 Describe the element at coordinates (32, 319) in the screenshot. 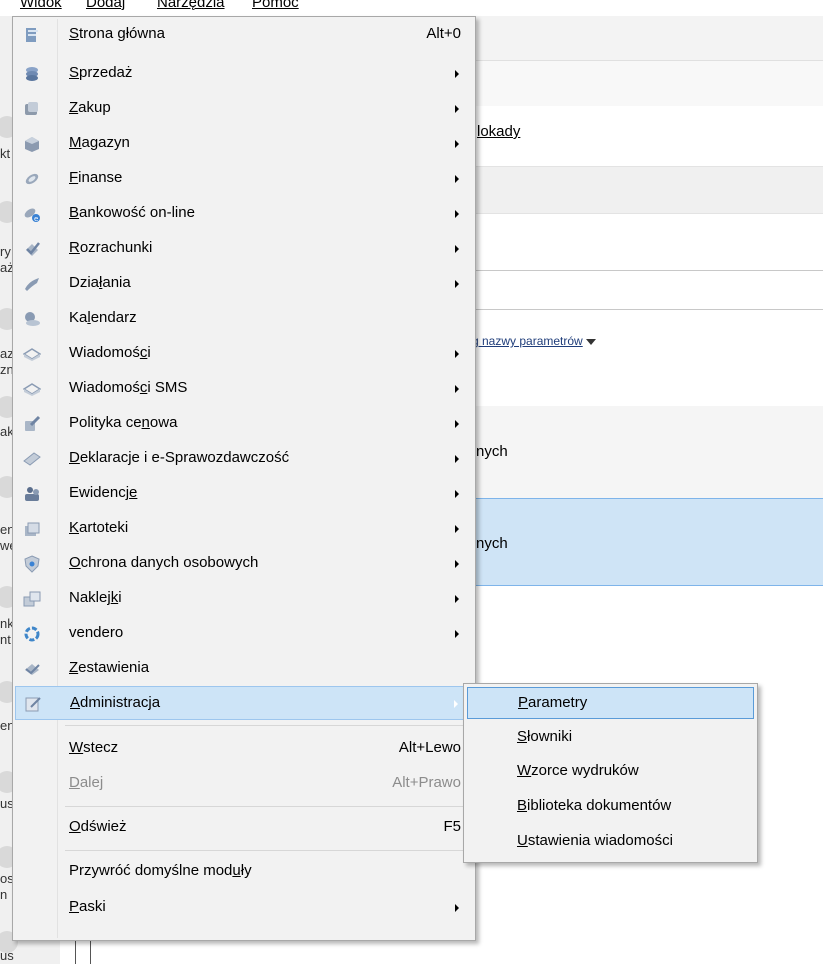

I see `calendar-icon` at that location.